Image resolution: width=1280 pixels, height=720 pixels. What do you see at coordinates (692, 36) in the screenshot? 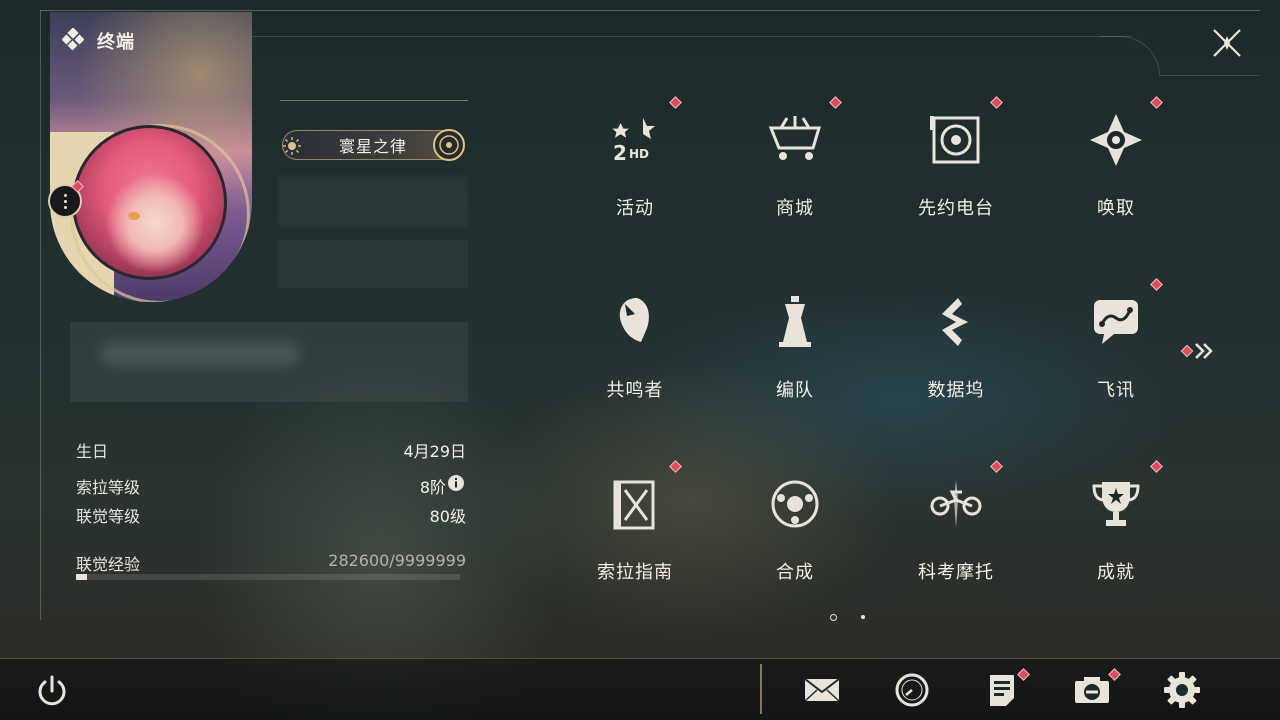
I see `frame-inner-line` at bounding box center [692, 36].